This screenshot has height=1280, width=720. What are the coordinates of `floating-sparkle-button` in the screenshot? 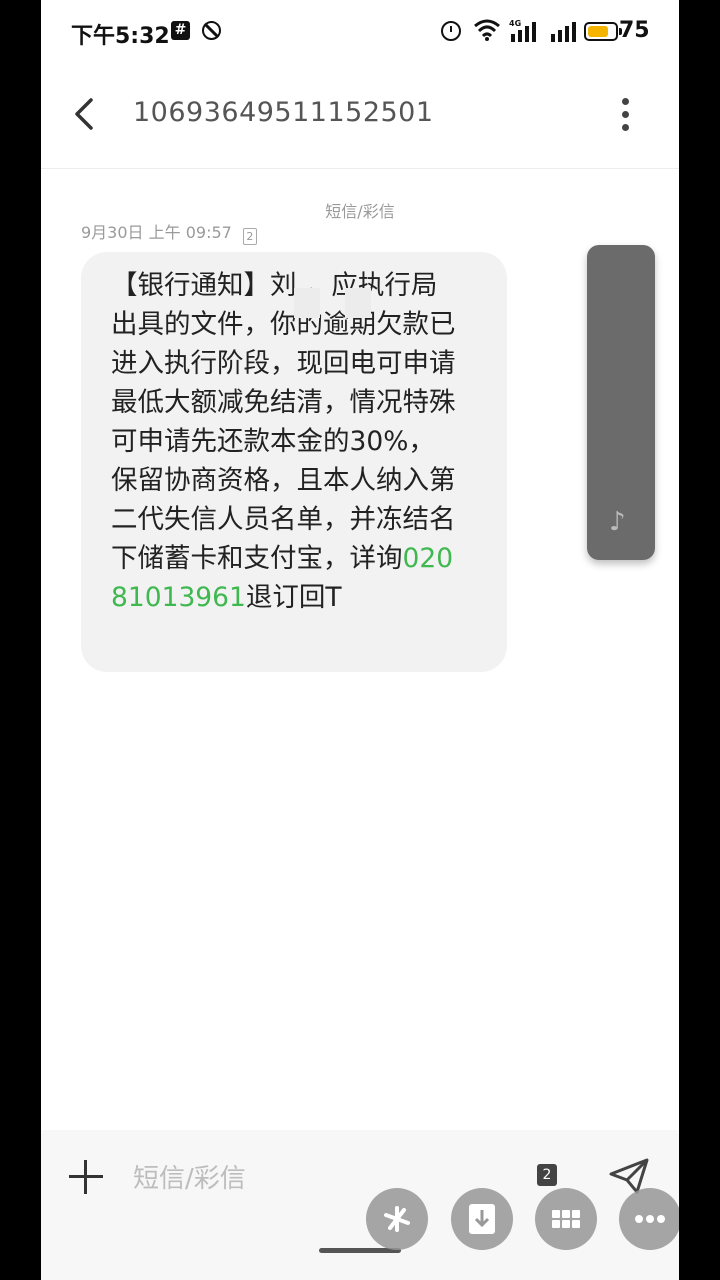 It's located at (397, 1219).